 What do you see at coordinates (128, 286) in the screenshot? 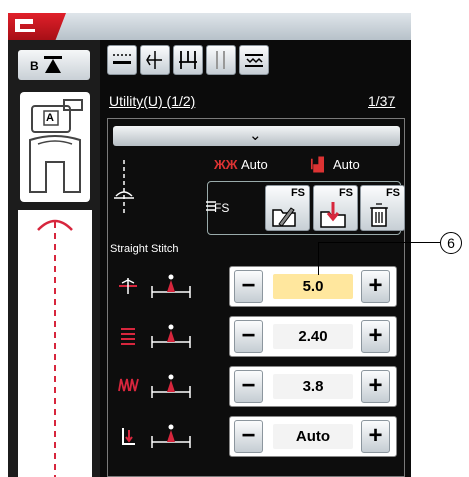
I see `stitch-width-icon` at bounding box center [128, 286].